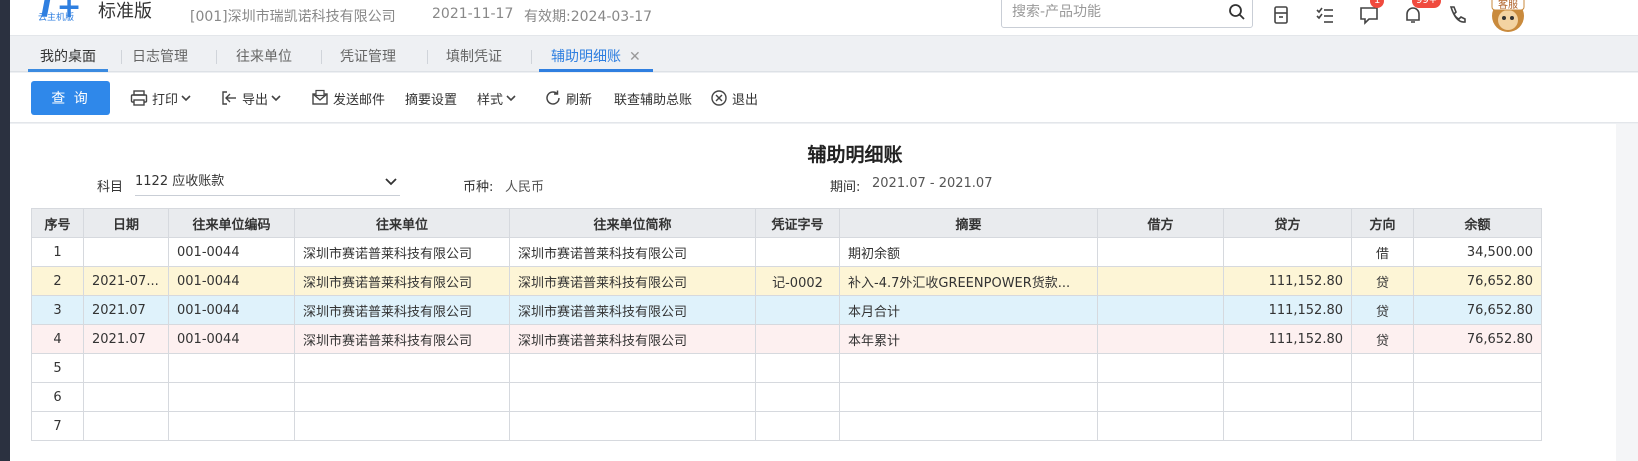 This screenshot has width=1638, height=461. What do you see at coordinates (1627, 292) in the screenshot?
I see `vertical-scrollbar` at bounding box center [1627, 292].